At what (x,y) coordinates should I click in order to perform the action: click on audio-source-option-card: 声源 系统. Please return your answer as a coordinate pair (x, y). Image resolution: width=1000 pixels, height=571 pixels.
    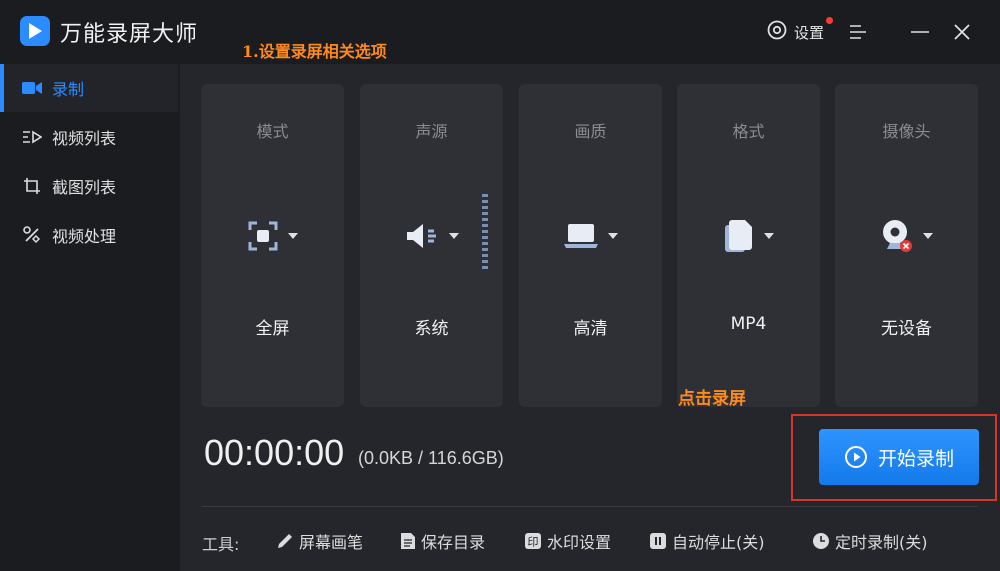
    Looking at the image, I should click on (431, 245).